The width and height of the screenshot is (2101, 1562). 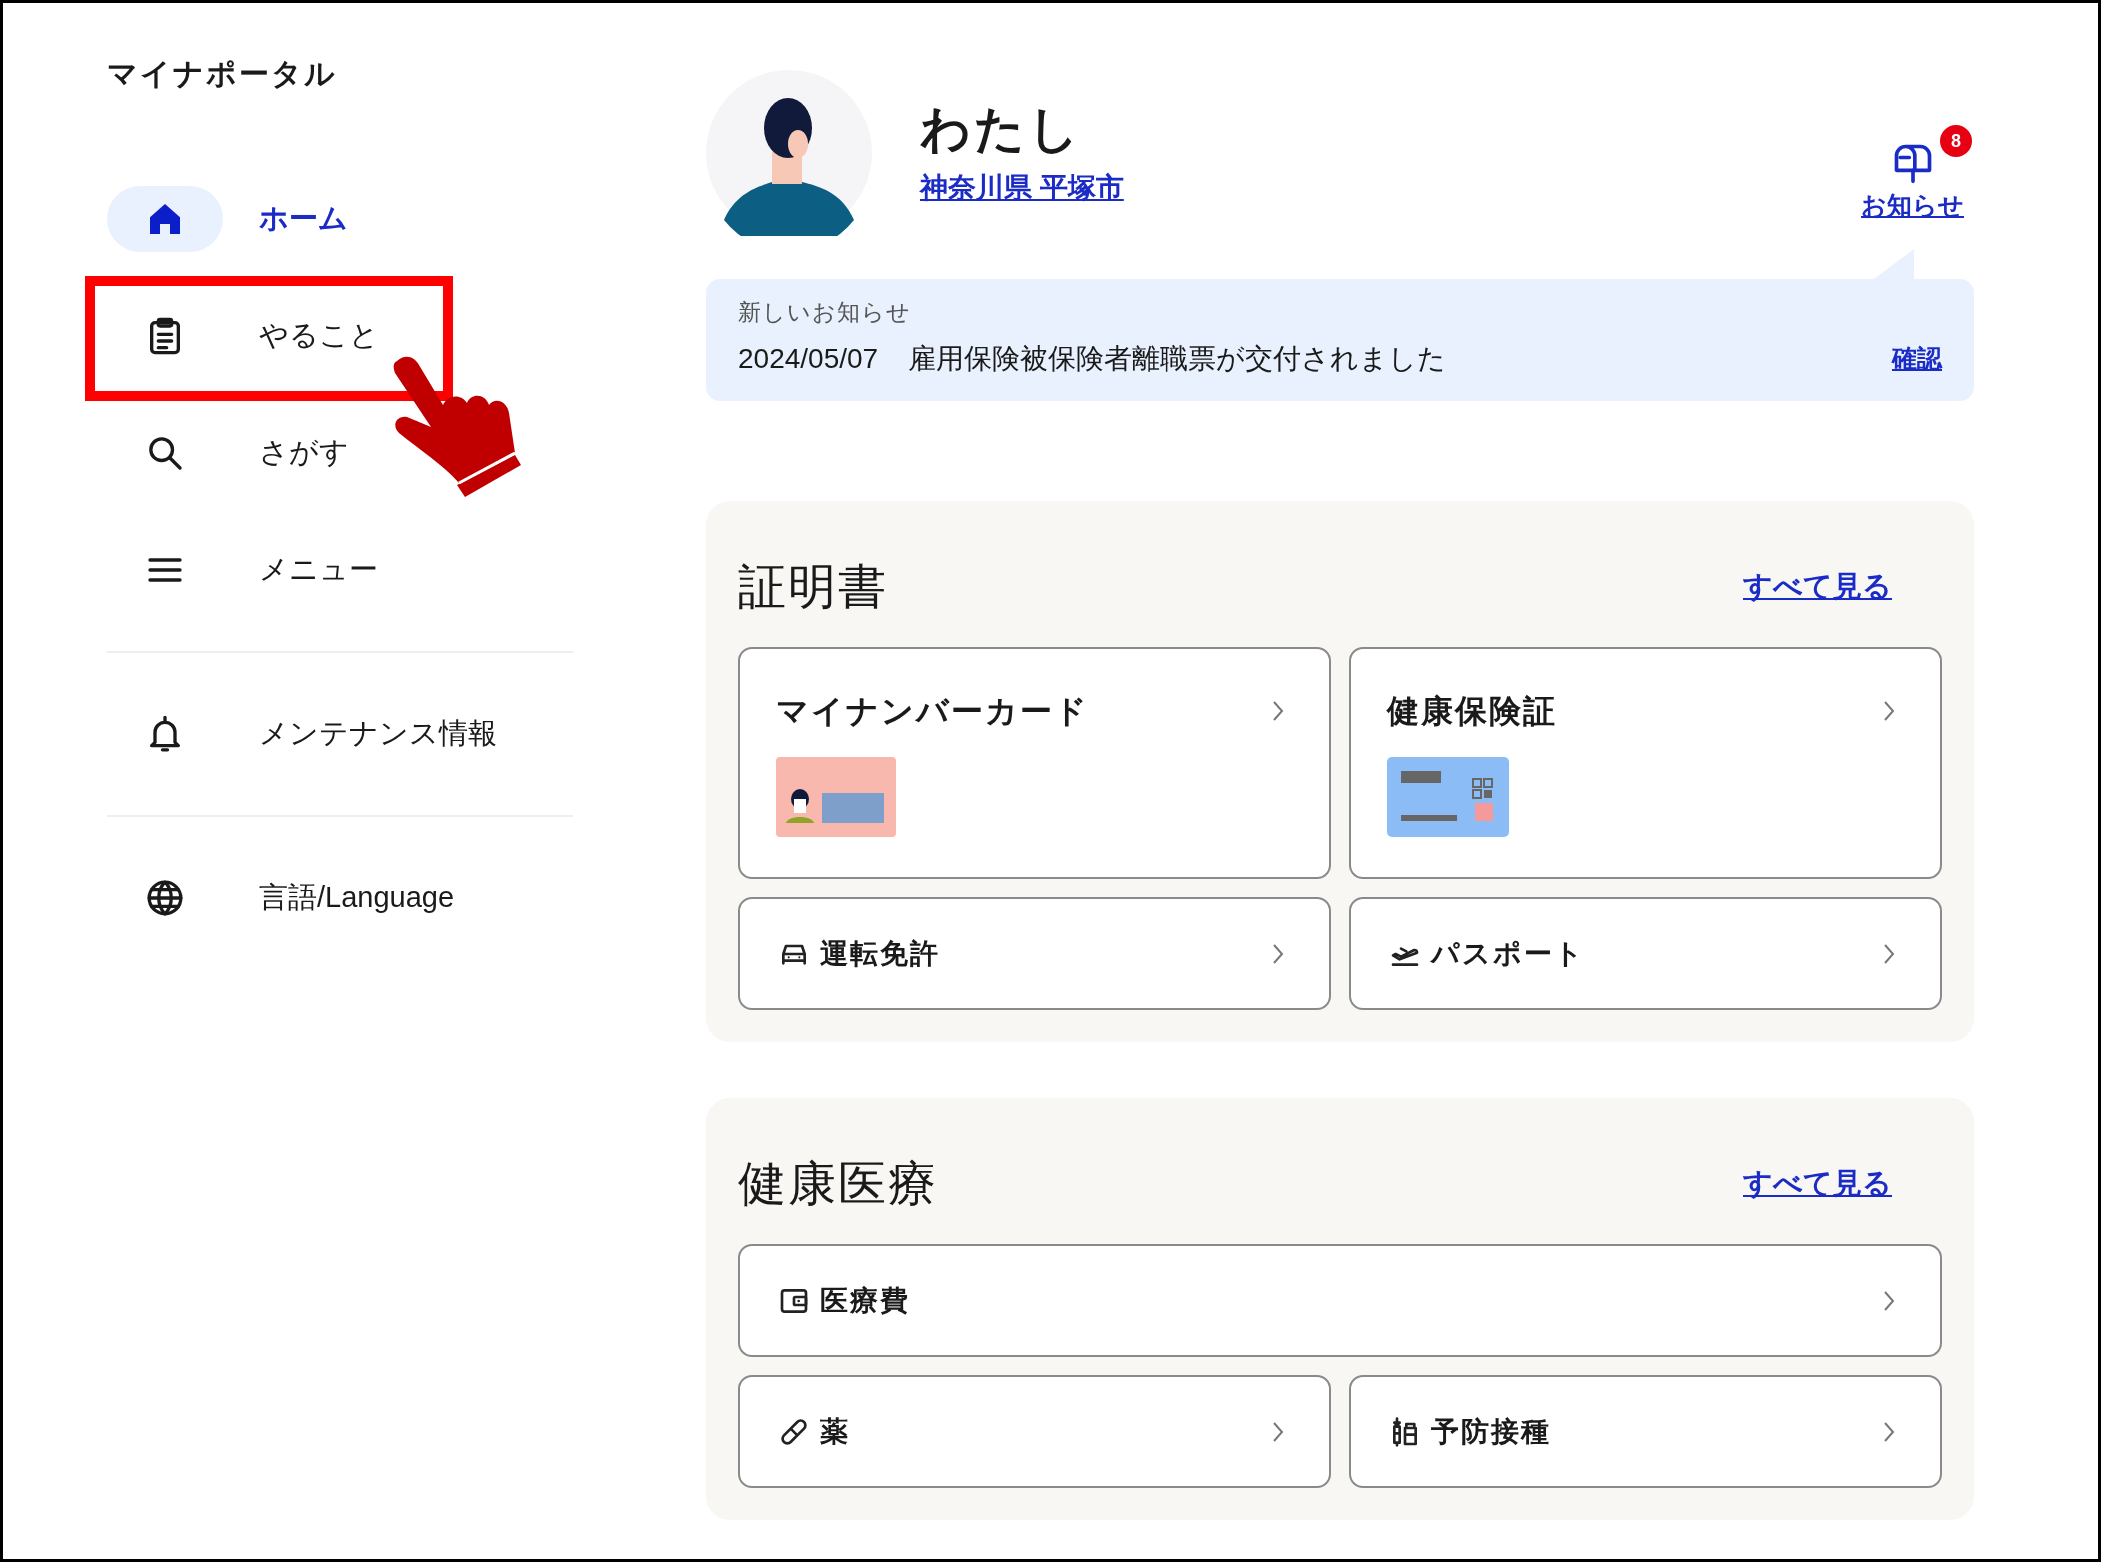 What do you see at coordinates (1034, 763) in the screenshot?
I see `document-card: マイナンバーカード` at bounding box center [1034, 763].